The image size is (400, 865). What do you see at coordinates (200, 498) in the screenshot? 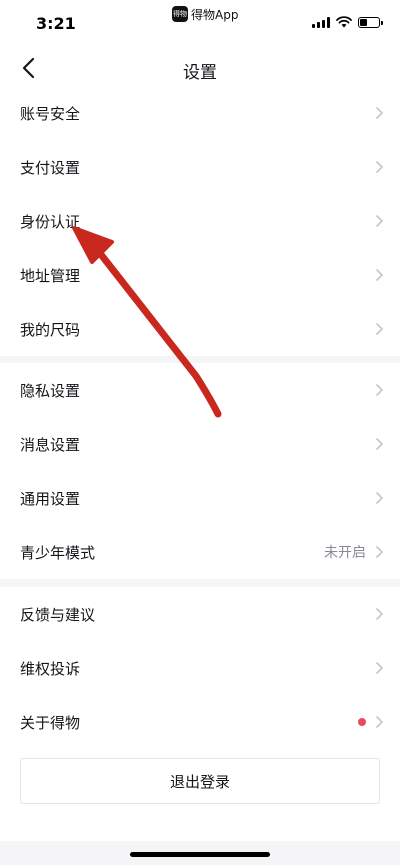
I see `settings-item-general: 通用设置` at bounding box center [200, 498].